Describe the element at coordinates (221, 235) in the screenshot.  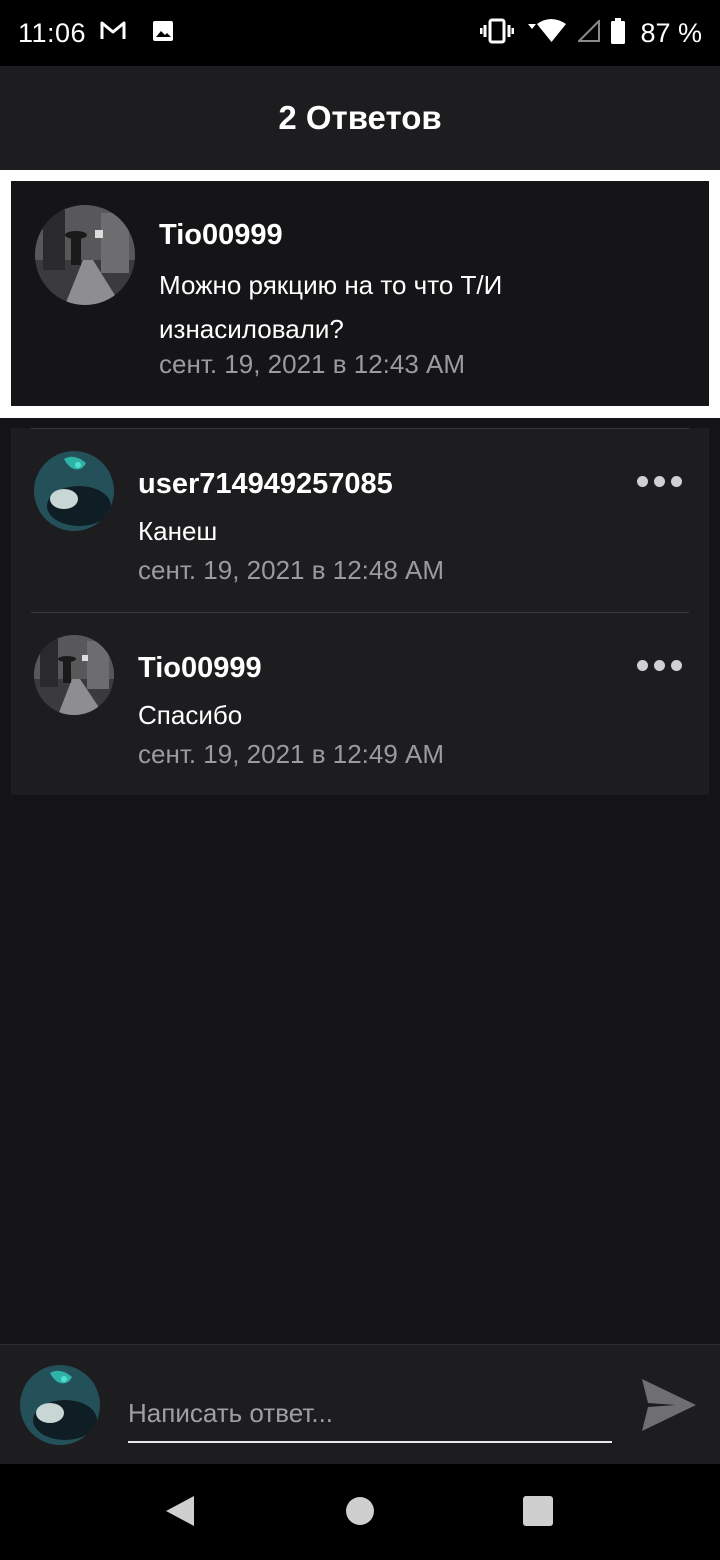
I see `parent-username: Tio00999` at that location.